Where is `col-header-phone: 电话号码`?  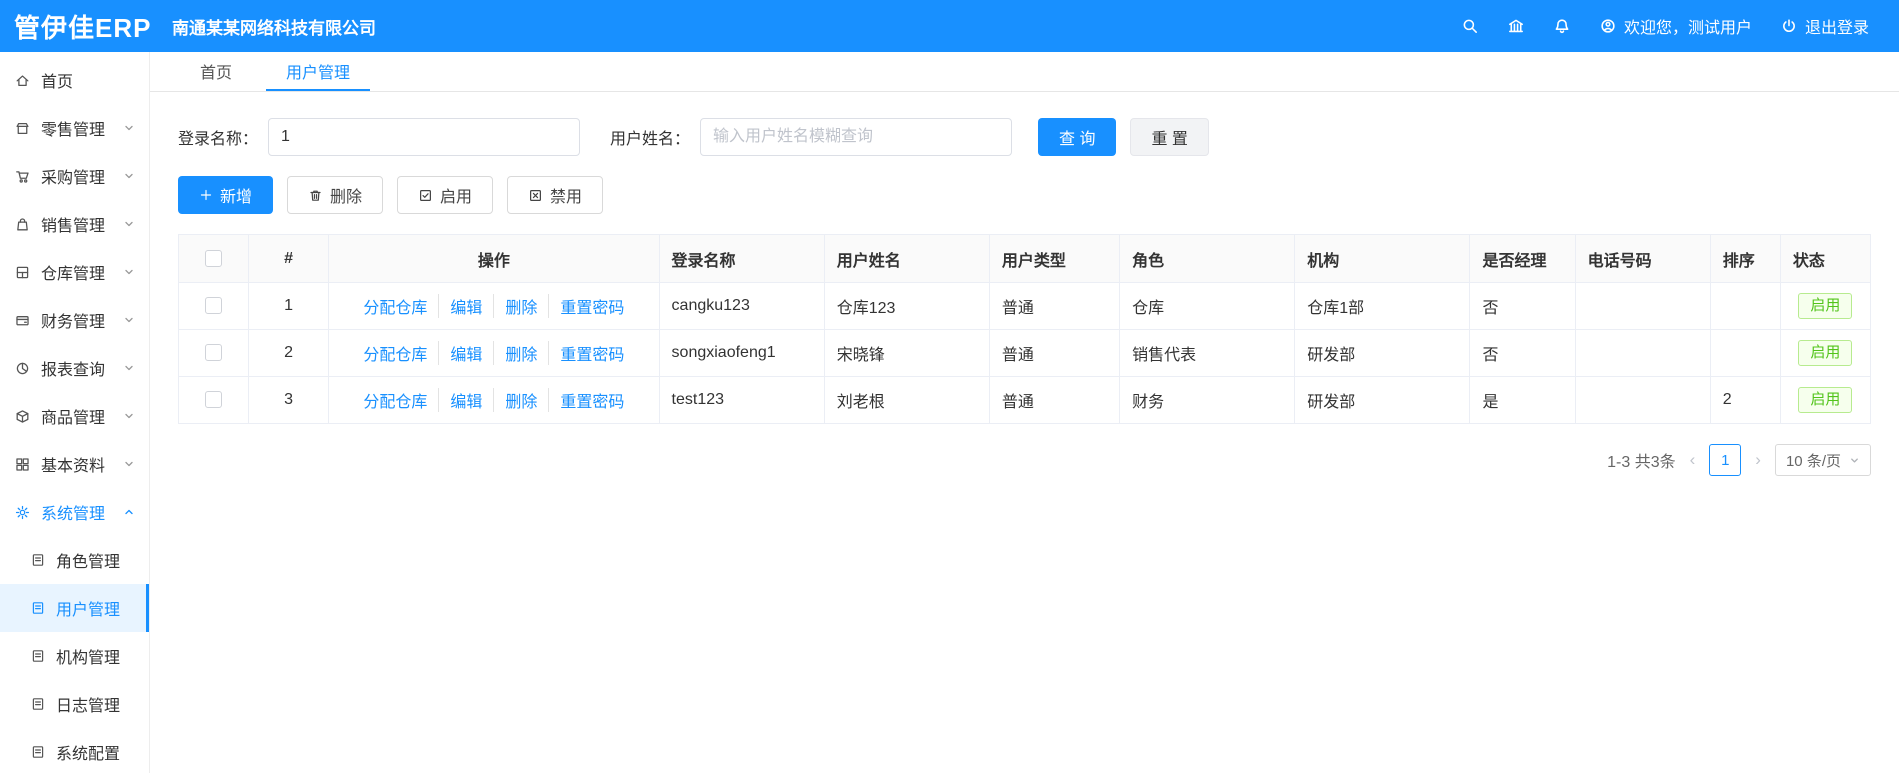 col-header-phone: 电话号码 is located at coordinates (1642, 258).